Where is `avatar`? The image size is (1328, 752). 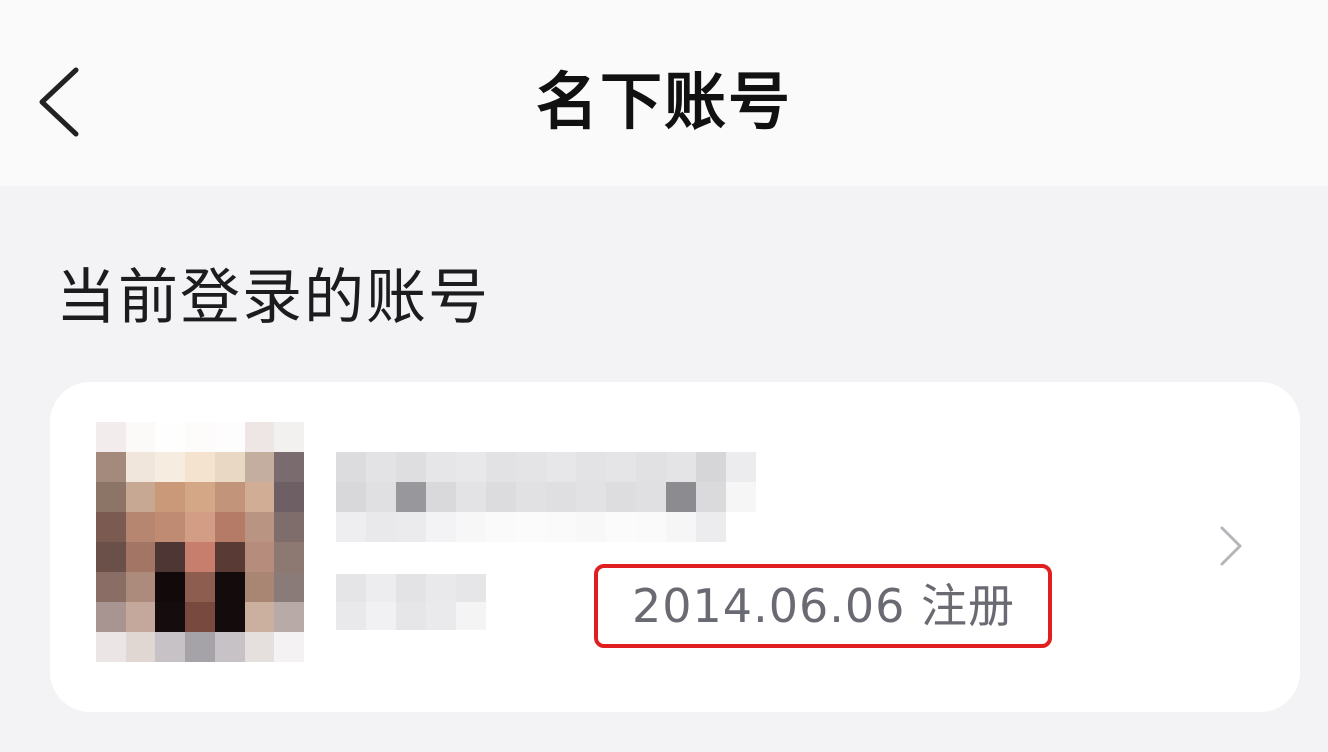 avatar is located at coordinates (200, 542).